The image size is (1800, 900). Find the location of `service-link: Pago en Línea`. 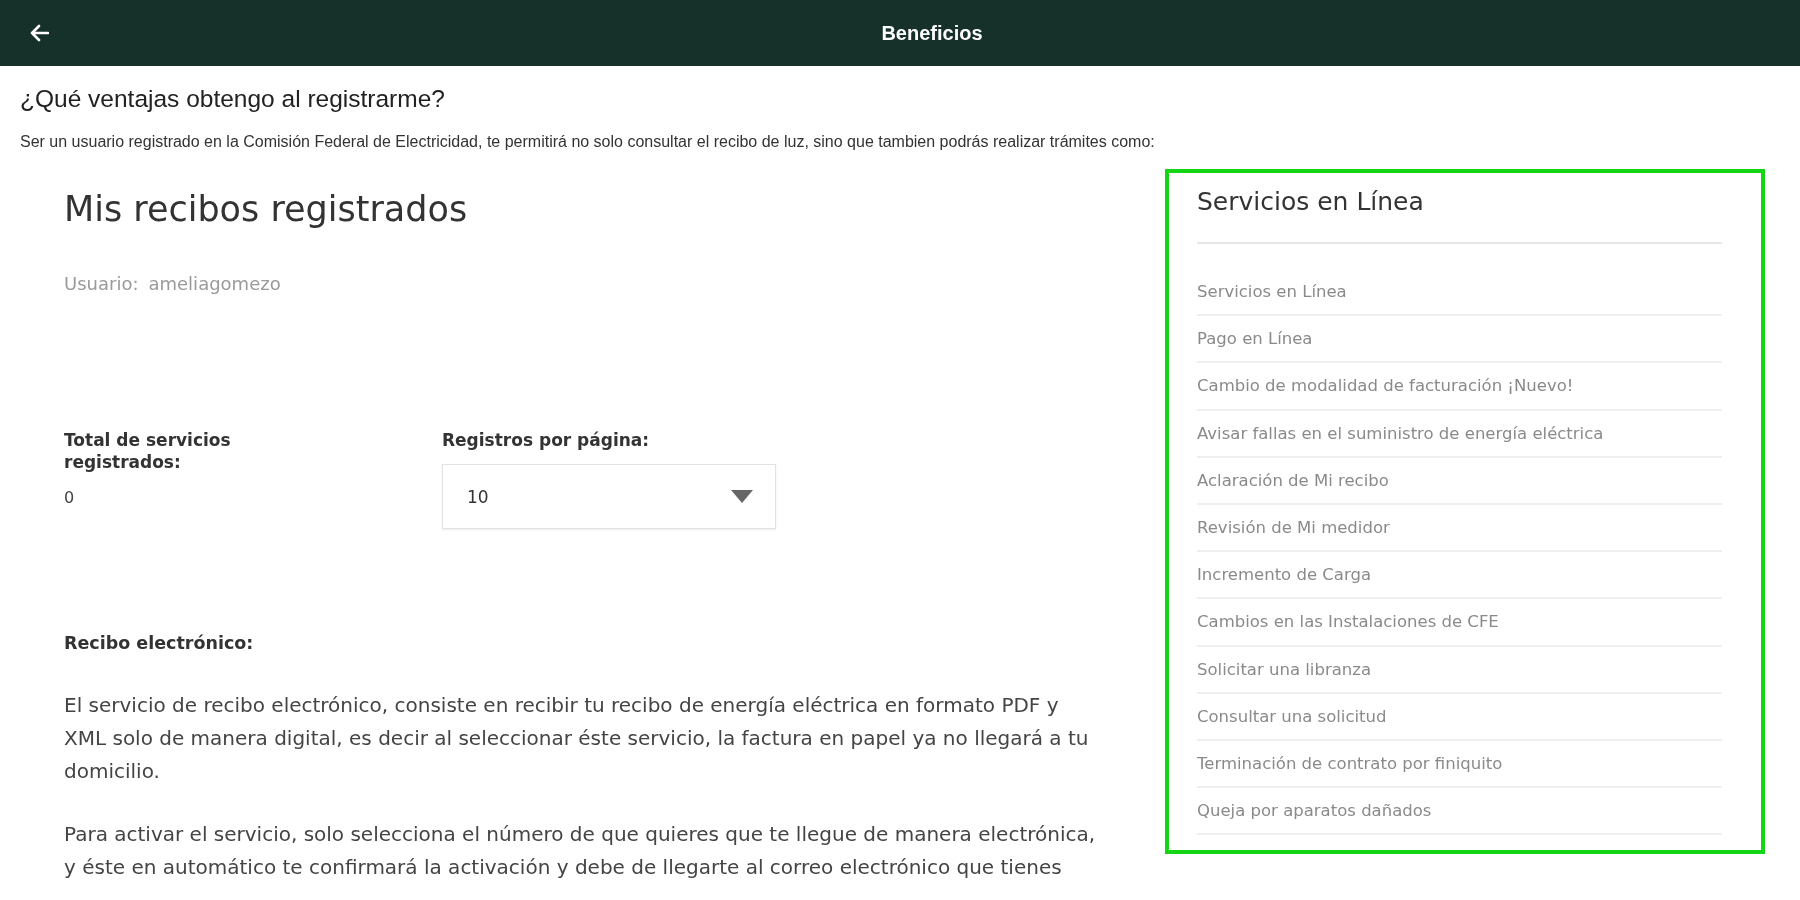

service-link: Pago en Línea is located at coordinates (1255, 339).